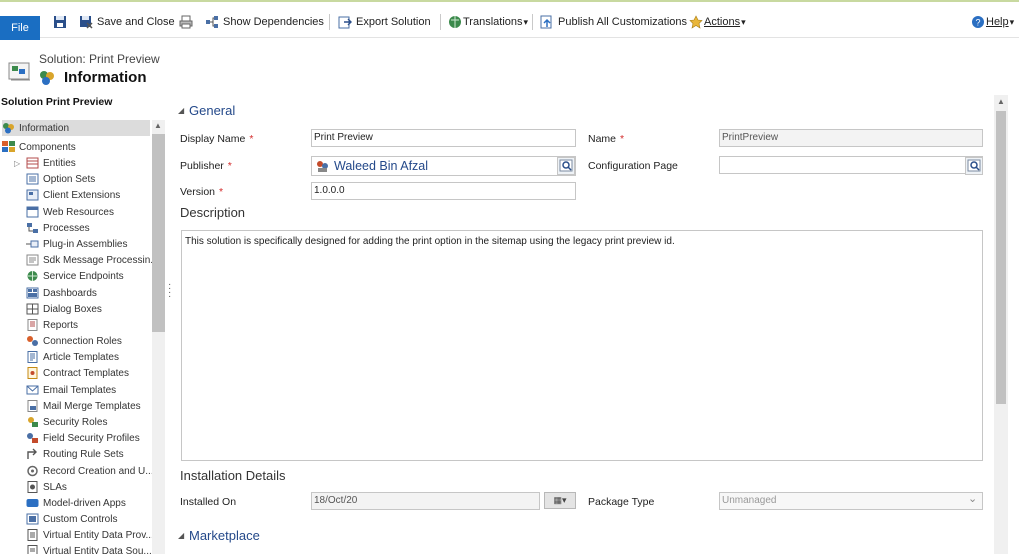 Image resolution: width=1019 pixels, height=554 pixels. I want to click on translations-button: Translations ▾, so click(488, 22).